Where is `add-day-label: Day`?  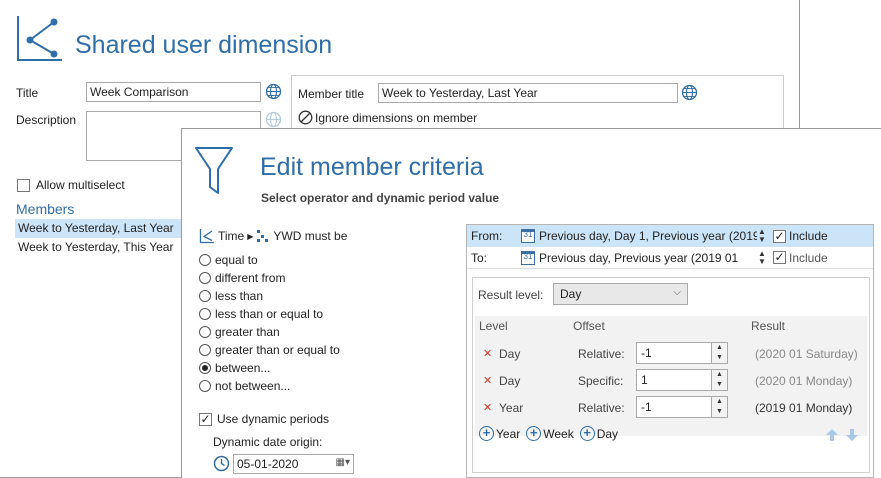 add-day-label: Day is located at coordinates (607, 433).